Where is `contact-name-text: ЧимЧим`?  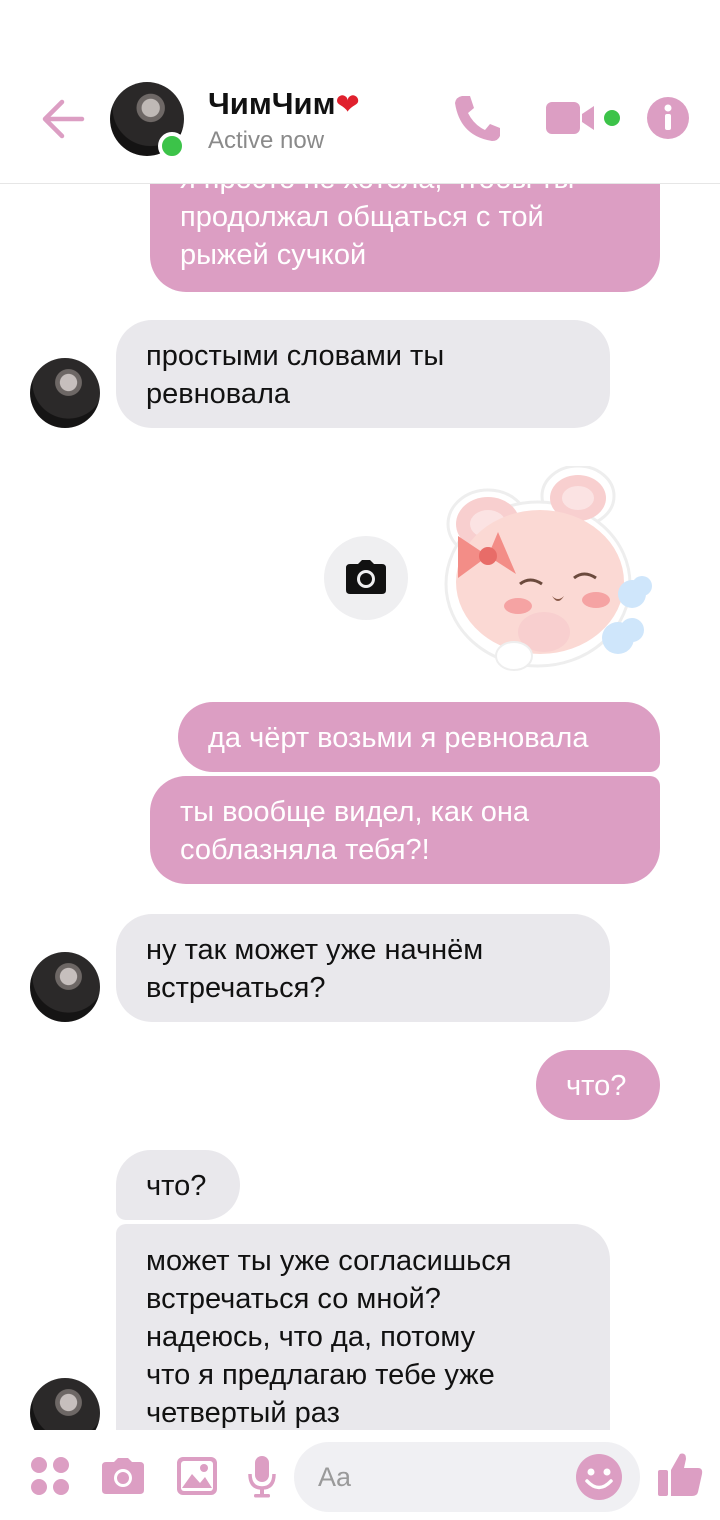 contact-name-text: ЧимЧим is located at coordinates (272, 103).